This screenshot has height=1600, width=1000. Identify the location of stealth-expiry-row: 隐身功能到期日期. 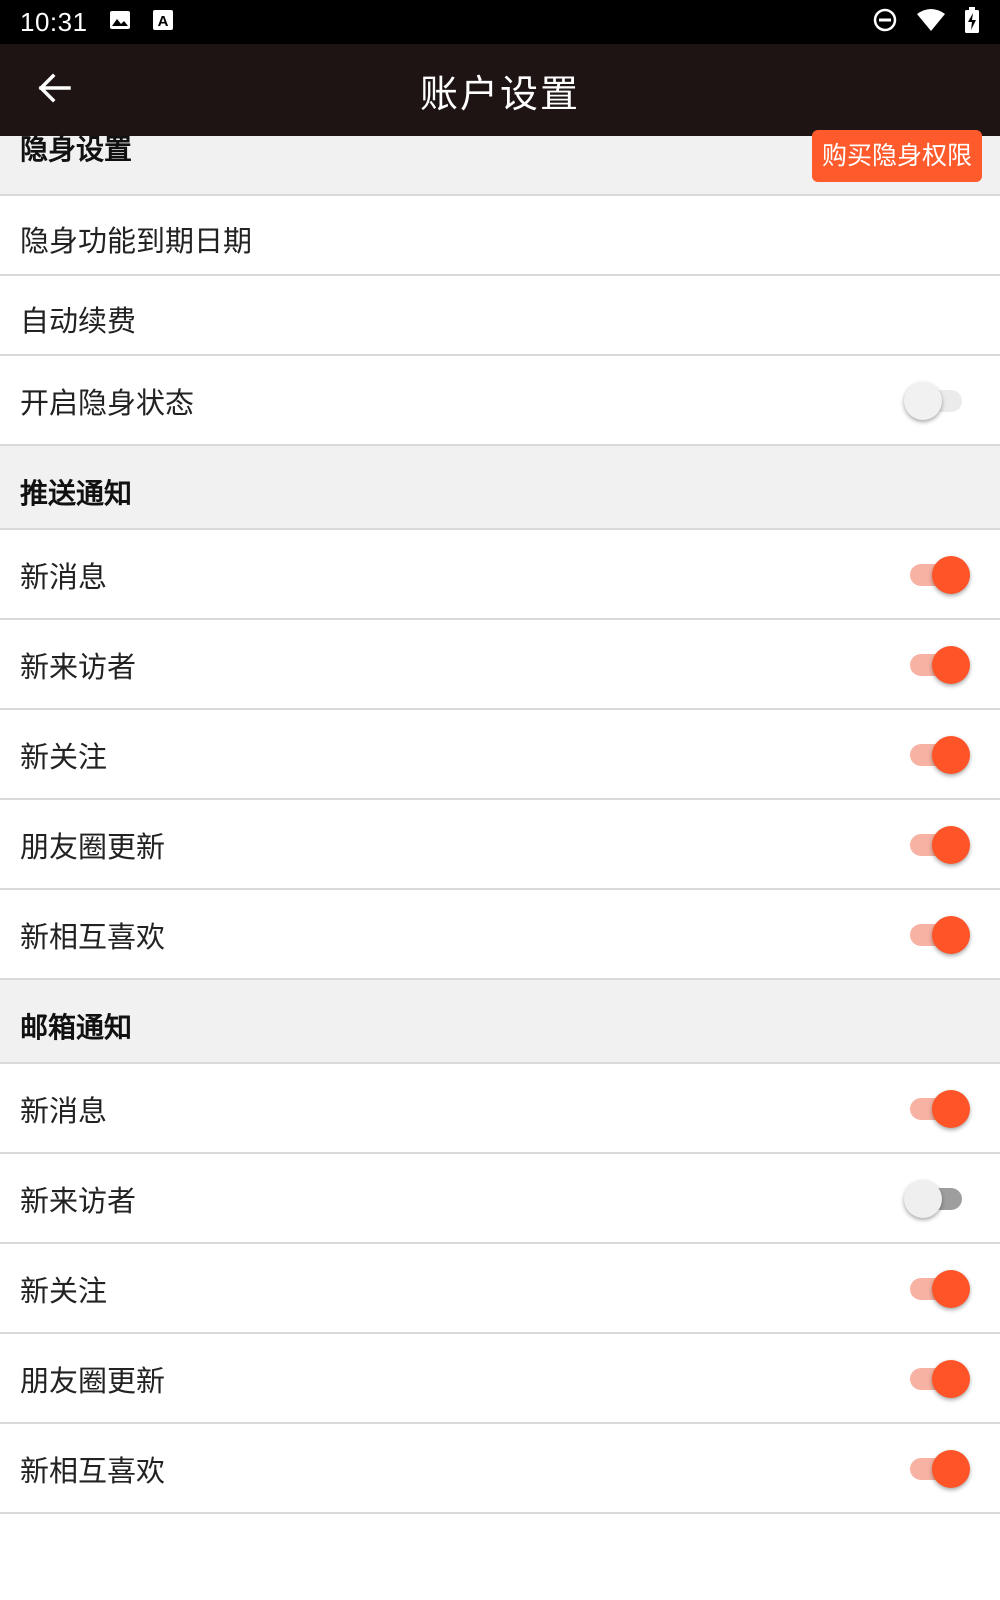
(500, 236).